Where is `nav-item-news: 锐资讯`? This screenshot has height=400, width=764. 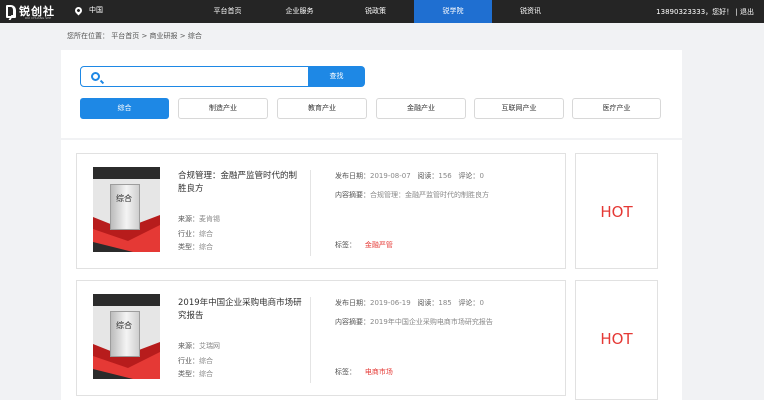 nav-item-news: 锐资讯 is located at coordinates (530, 11).